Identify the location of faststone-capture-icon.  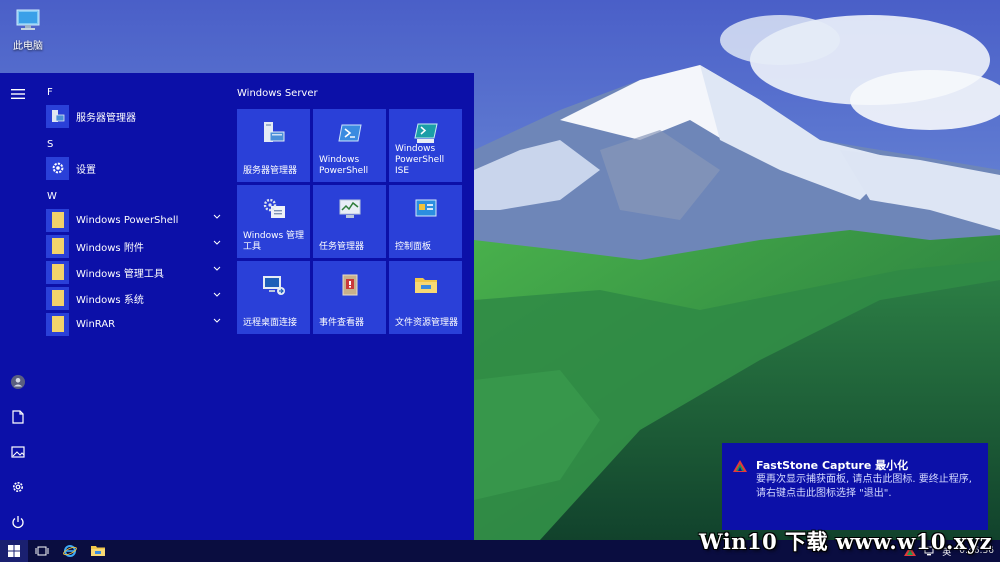
(740, 466).